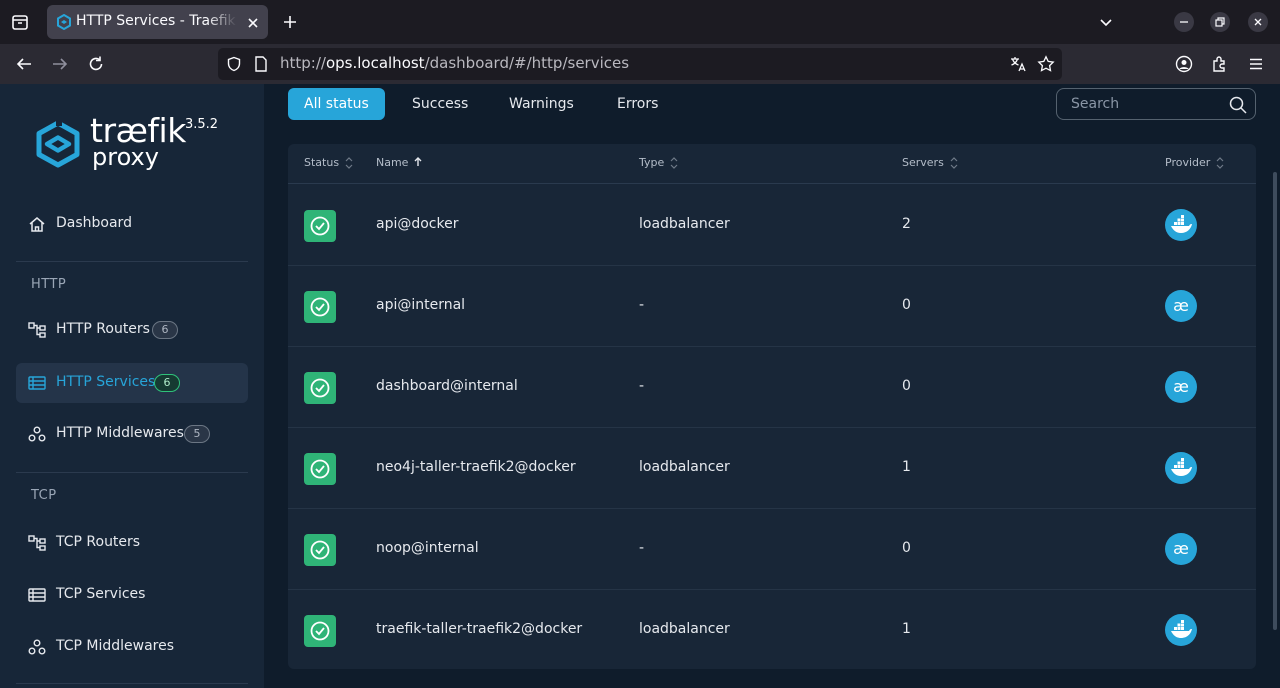 Image resolution: width=1280 pixels, height=688 pixels. Describe the element at coordinates (930, 163) in the screenshot. I see `column-header-servers: Servers` at that location.